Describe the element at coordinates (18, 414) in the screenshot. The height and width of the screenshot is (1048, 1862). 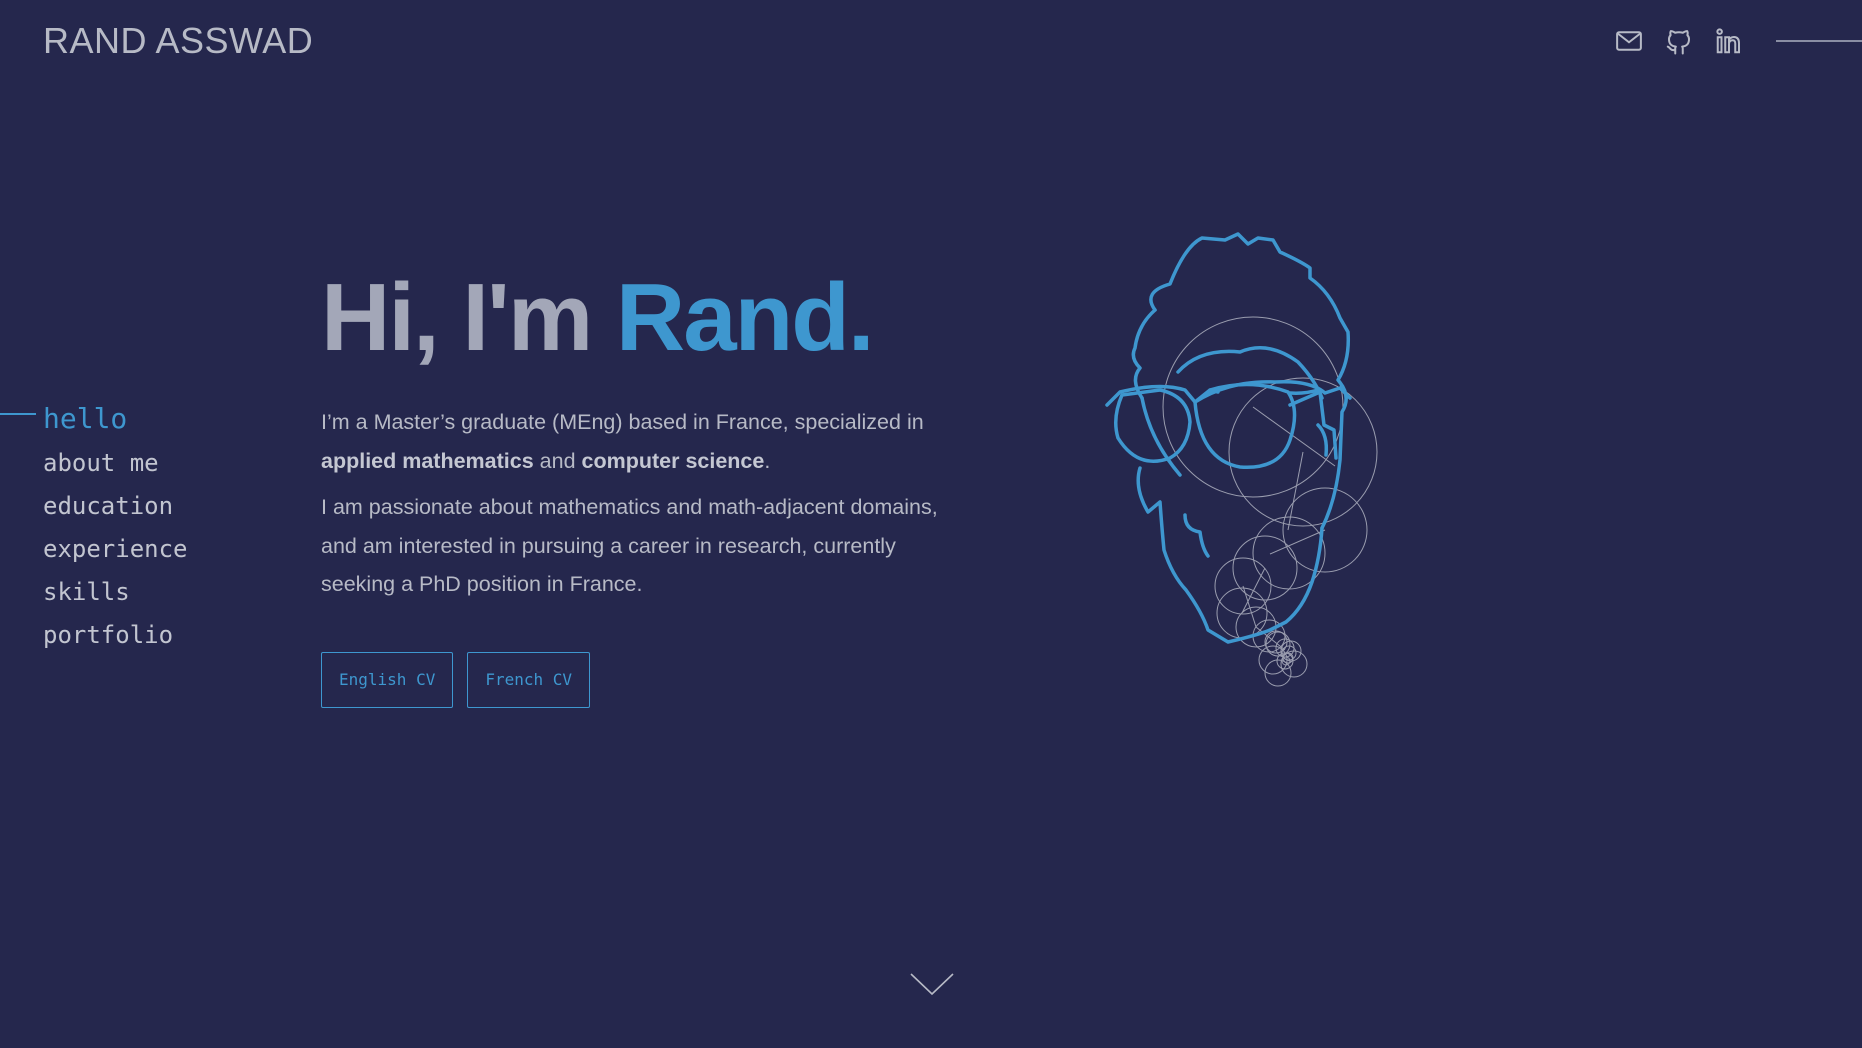
I see `active-nav-indicator` at that location.